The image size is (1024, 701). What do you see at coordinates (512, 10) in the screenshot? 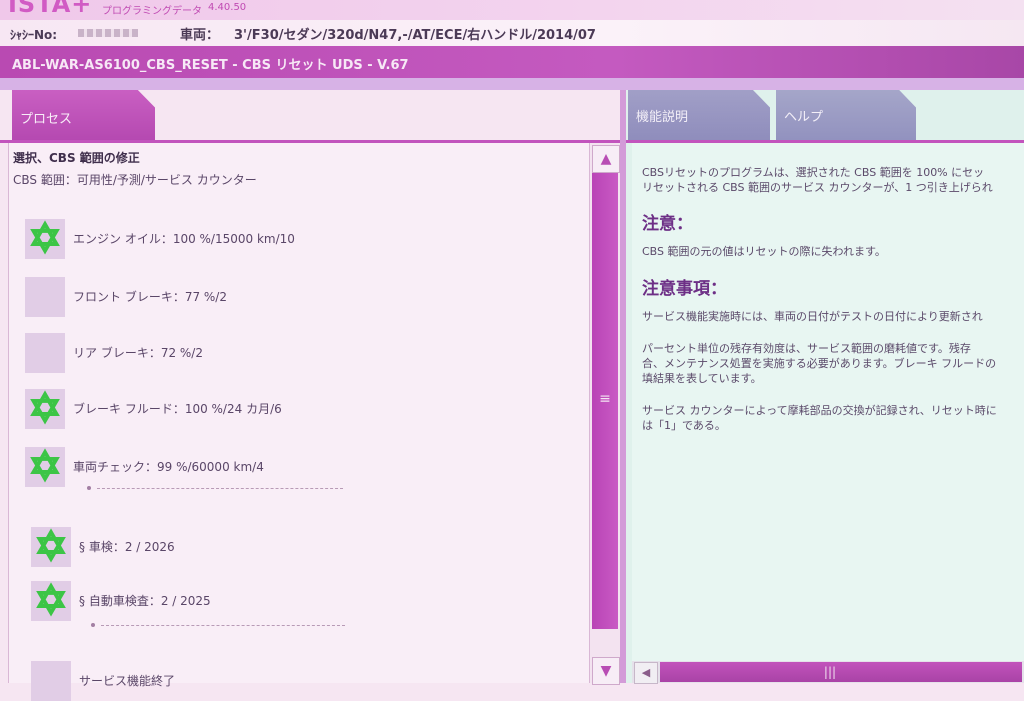
I see `title-bar: ISTA+ プログラミングデータ 4.40.50` at bounding box center [512, 10].